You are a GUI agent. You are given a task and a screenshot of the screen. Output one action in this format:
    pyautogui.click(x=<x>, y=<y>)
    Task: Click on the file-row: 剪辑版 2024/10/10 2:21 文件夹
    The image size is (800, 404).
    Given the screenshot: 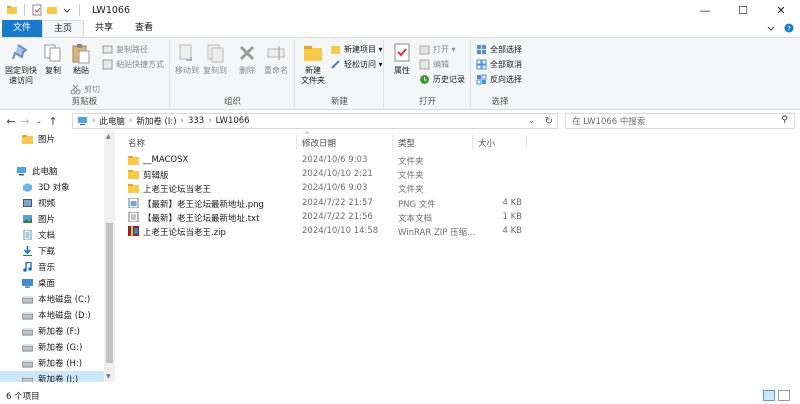 What is the action you would take?
    pyautogui.click(x=458, y=174)
    